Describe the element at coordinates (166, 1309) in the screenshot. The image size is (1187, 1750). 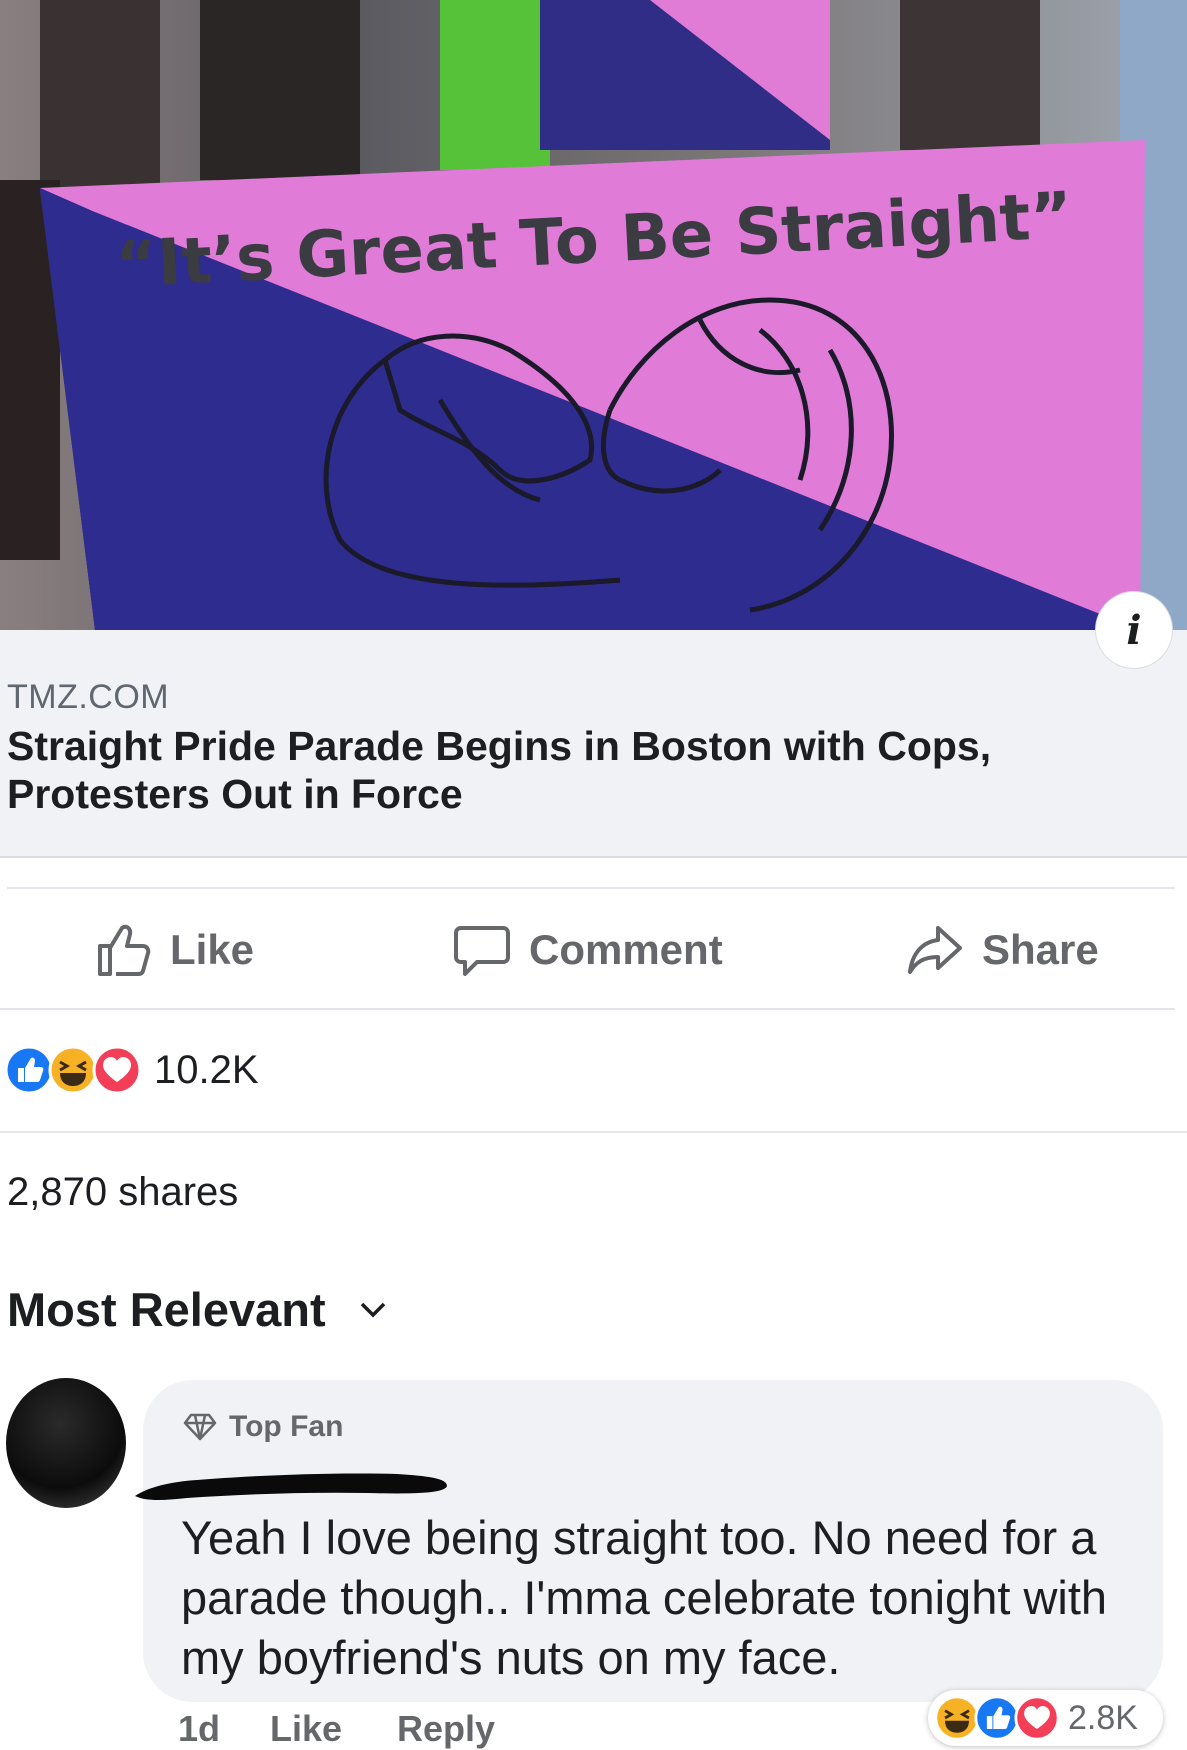
I see `sort-label: Most Relevant` at that location.